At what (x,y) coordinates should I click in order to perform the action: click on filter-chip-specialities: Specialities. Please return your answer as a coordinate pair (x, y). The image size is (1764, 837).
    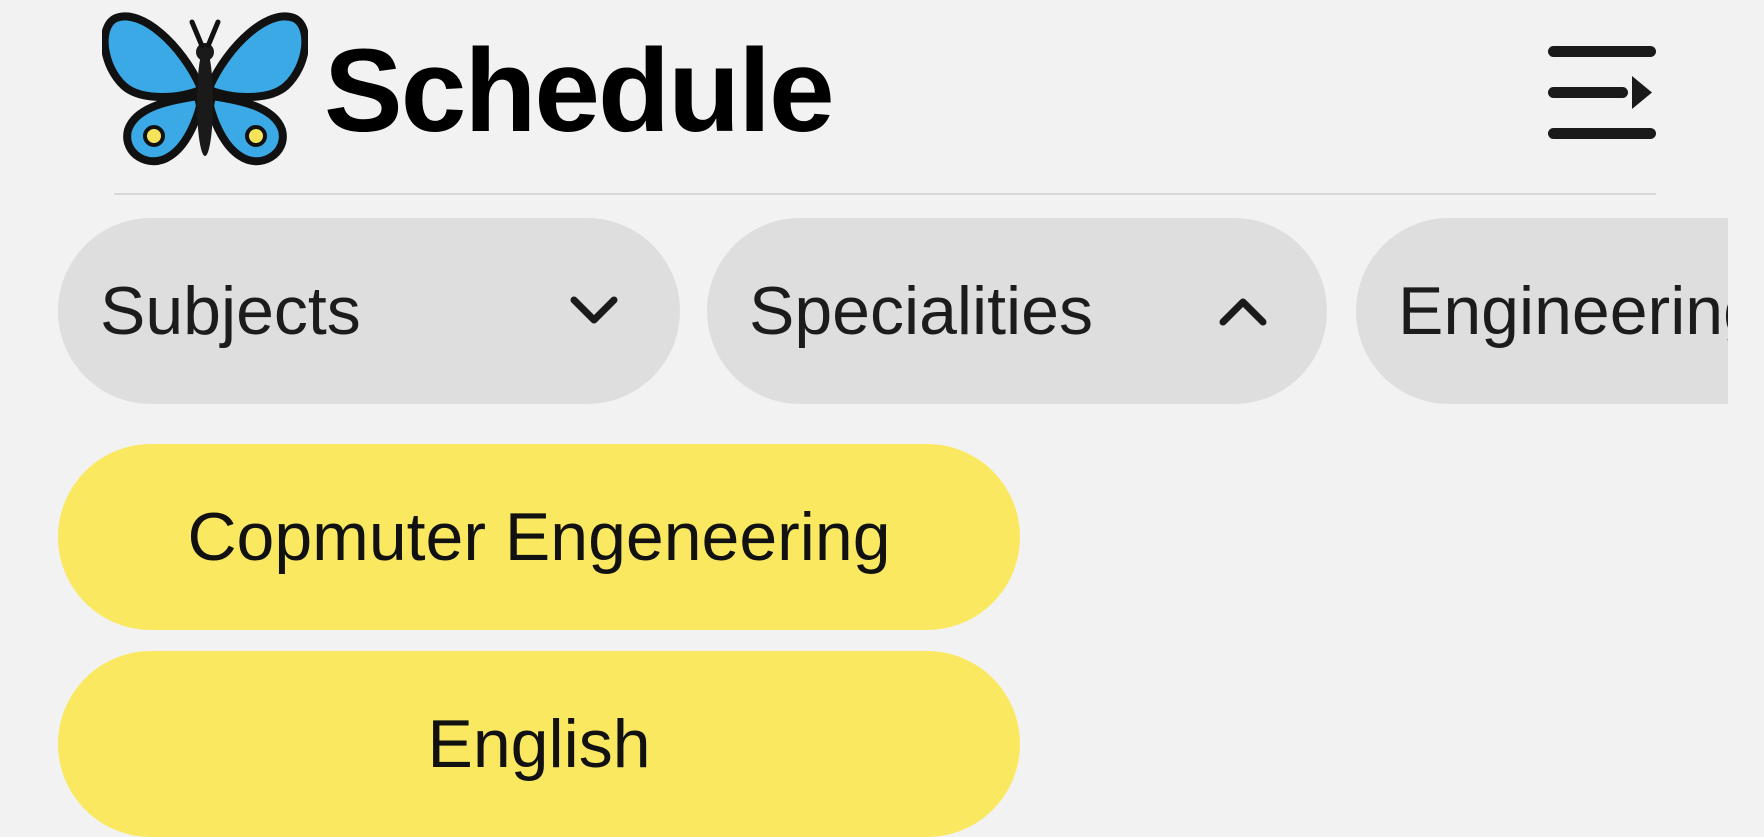
    Looking at the image, I should click on (1017, 311).